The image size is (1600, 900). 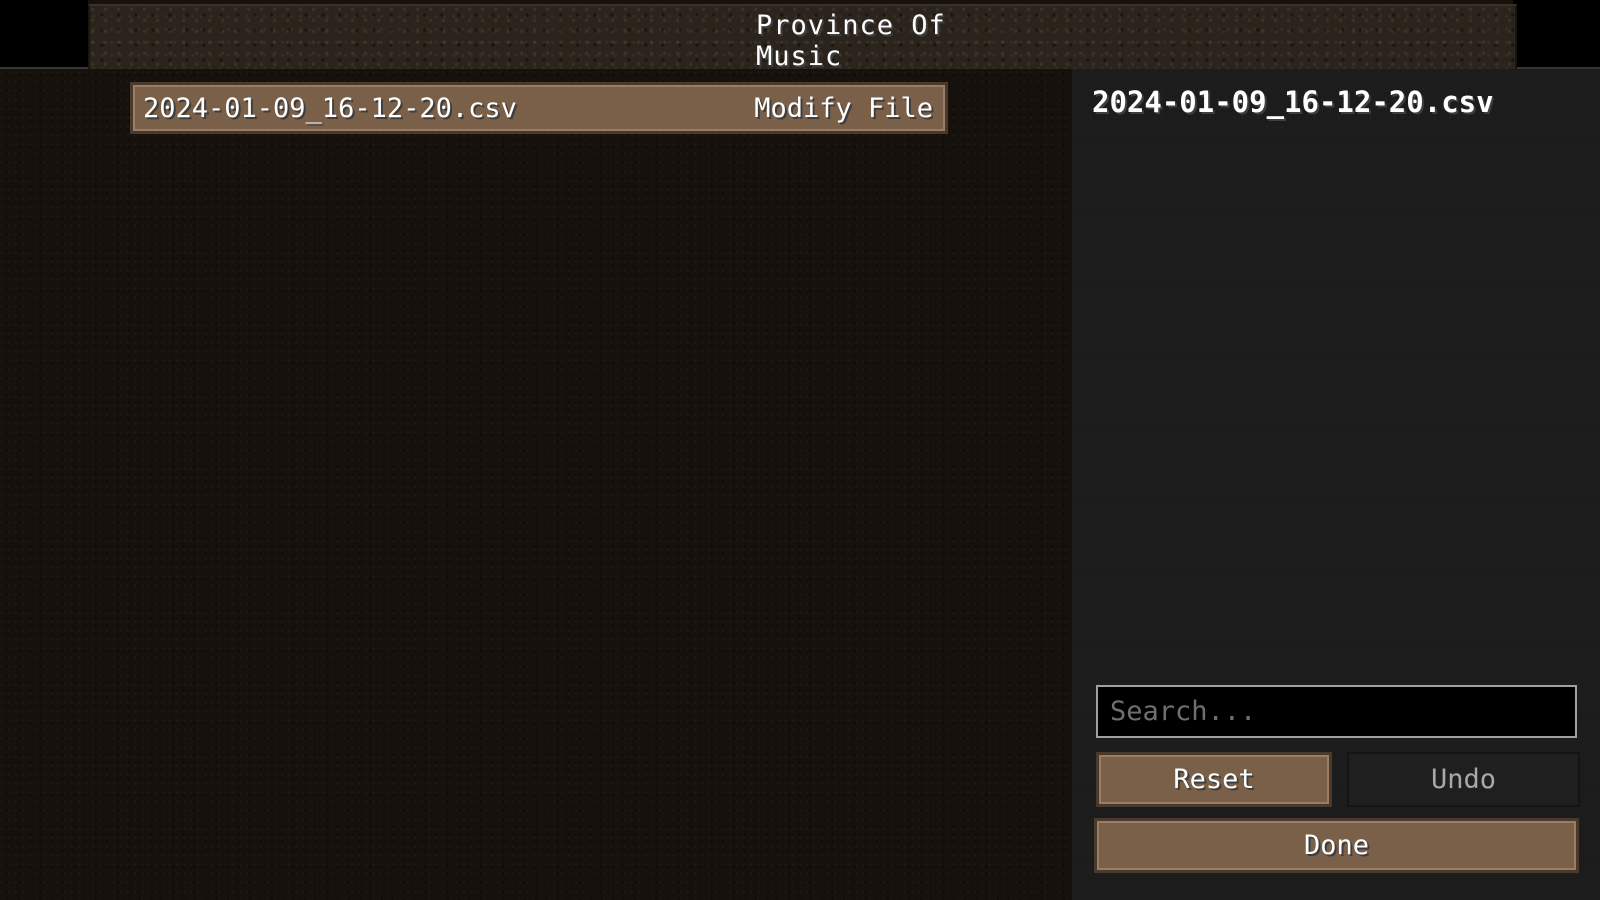 I want to click on reset-button: Reset, so click(x=1214, y=779).